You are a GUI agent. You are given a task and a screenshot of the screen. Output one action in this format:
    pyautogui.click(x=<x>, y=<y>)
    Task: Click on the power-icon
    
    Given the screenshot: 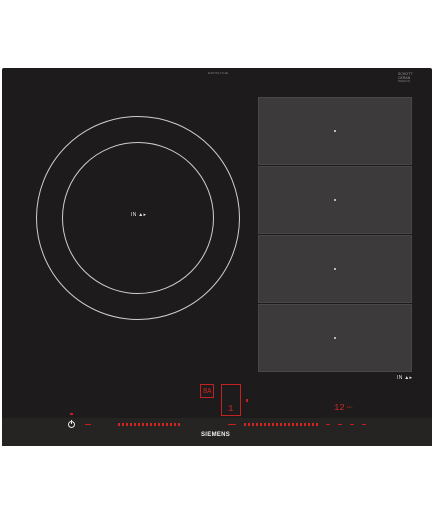 What is the action you would take?
    pyautogui.click(x=71, y=424)
    